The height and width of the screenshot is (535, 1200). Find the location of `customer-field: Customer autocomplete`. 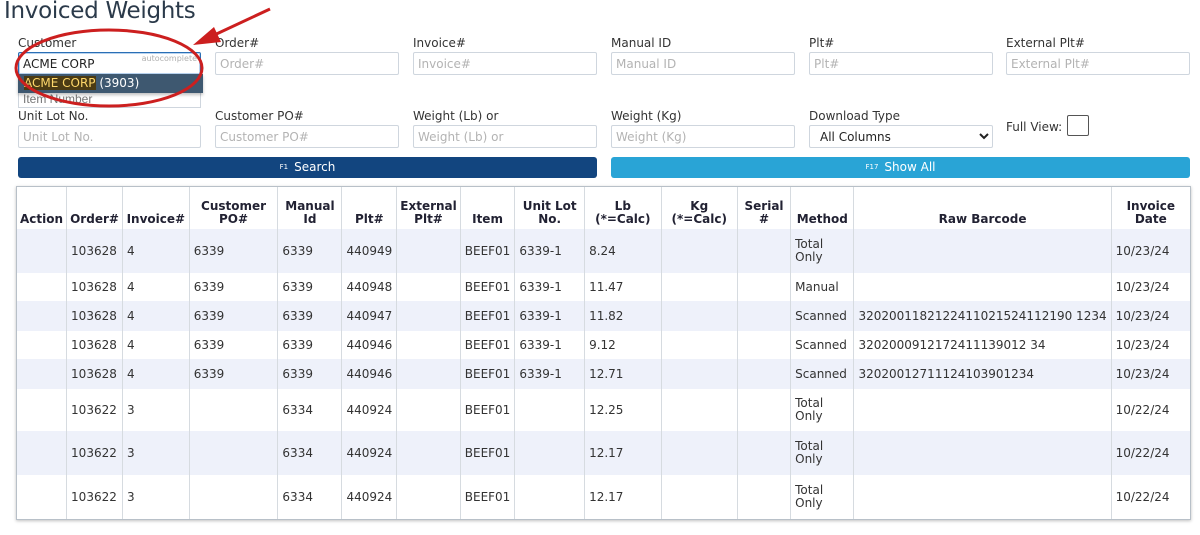

customer-field: Customer autocomplete is located at coordinates (109, 55).